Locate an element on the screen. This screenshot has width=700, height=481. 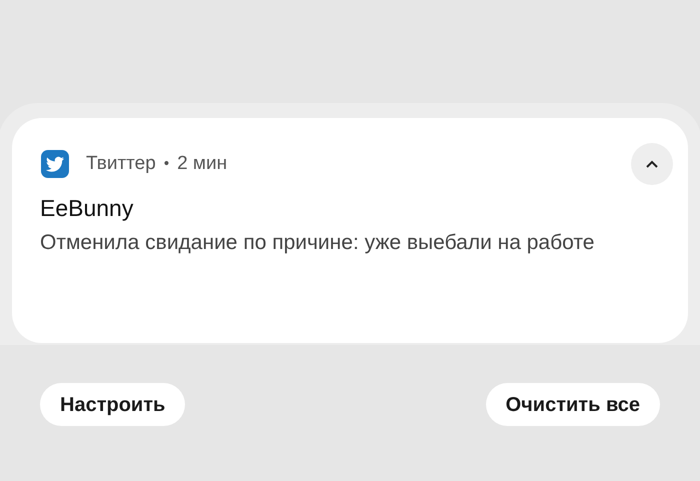
expand-button is located at coordinates (652, 164).